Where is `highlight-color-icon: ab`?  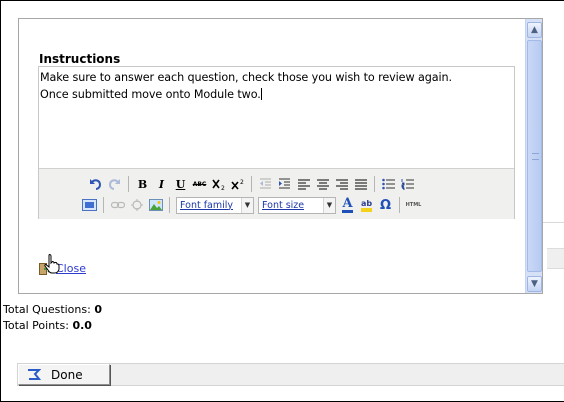
highlight-color-icon: ab is located at coordinates (366, 205).